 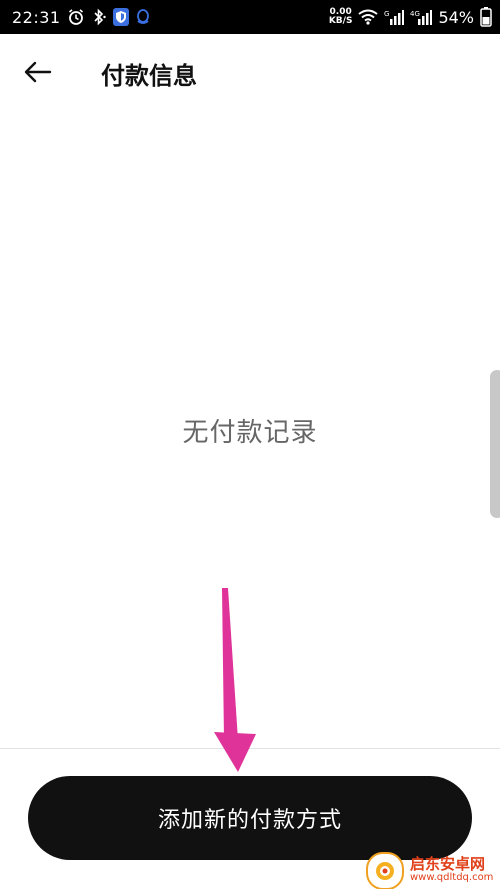 What do you see at coordinates (230, 664) in the screenshot?
I see `annotation-arrow-shaft` at bounding box center [230, 664].